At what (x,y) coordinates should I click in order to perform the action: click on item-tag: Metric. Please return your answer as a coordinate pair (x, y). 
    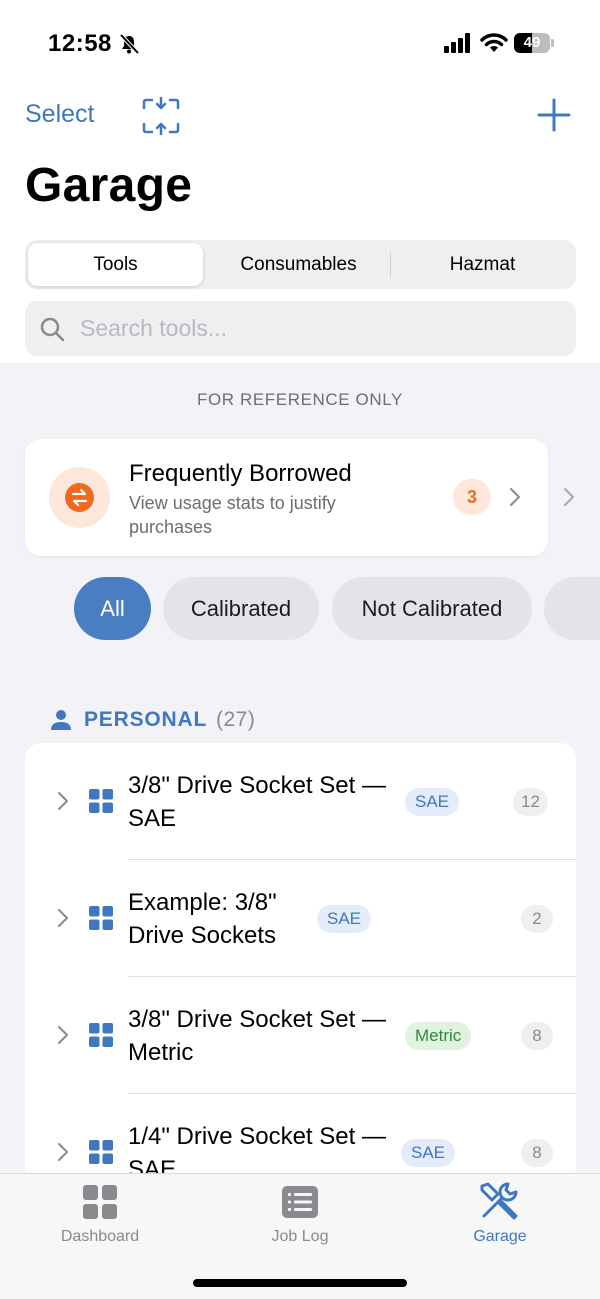
    Looking at the image, I should click on (438, 1036).